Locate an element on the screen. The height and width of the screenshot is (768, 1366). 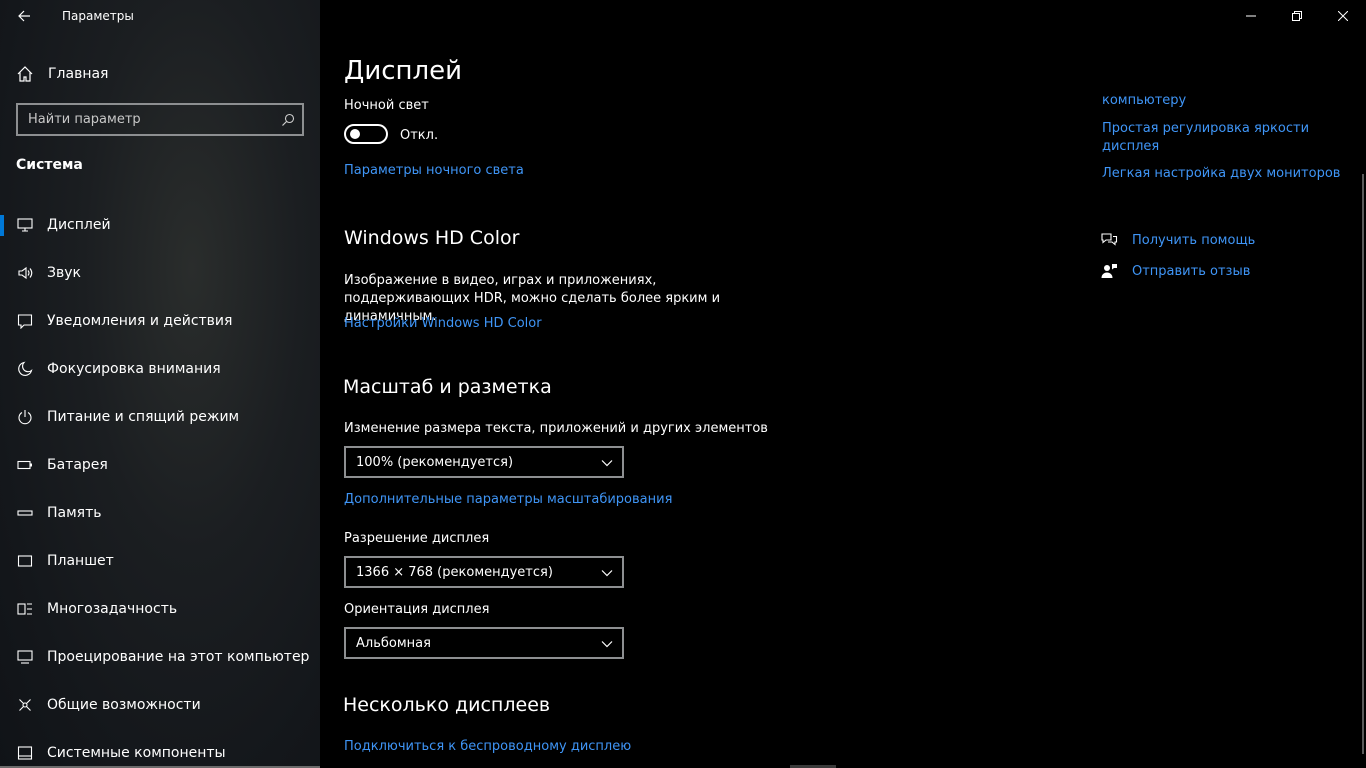
advanced-scaling-link: Дополнительные параметры масштабирования is located at coordinates (508, 499).